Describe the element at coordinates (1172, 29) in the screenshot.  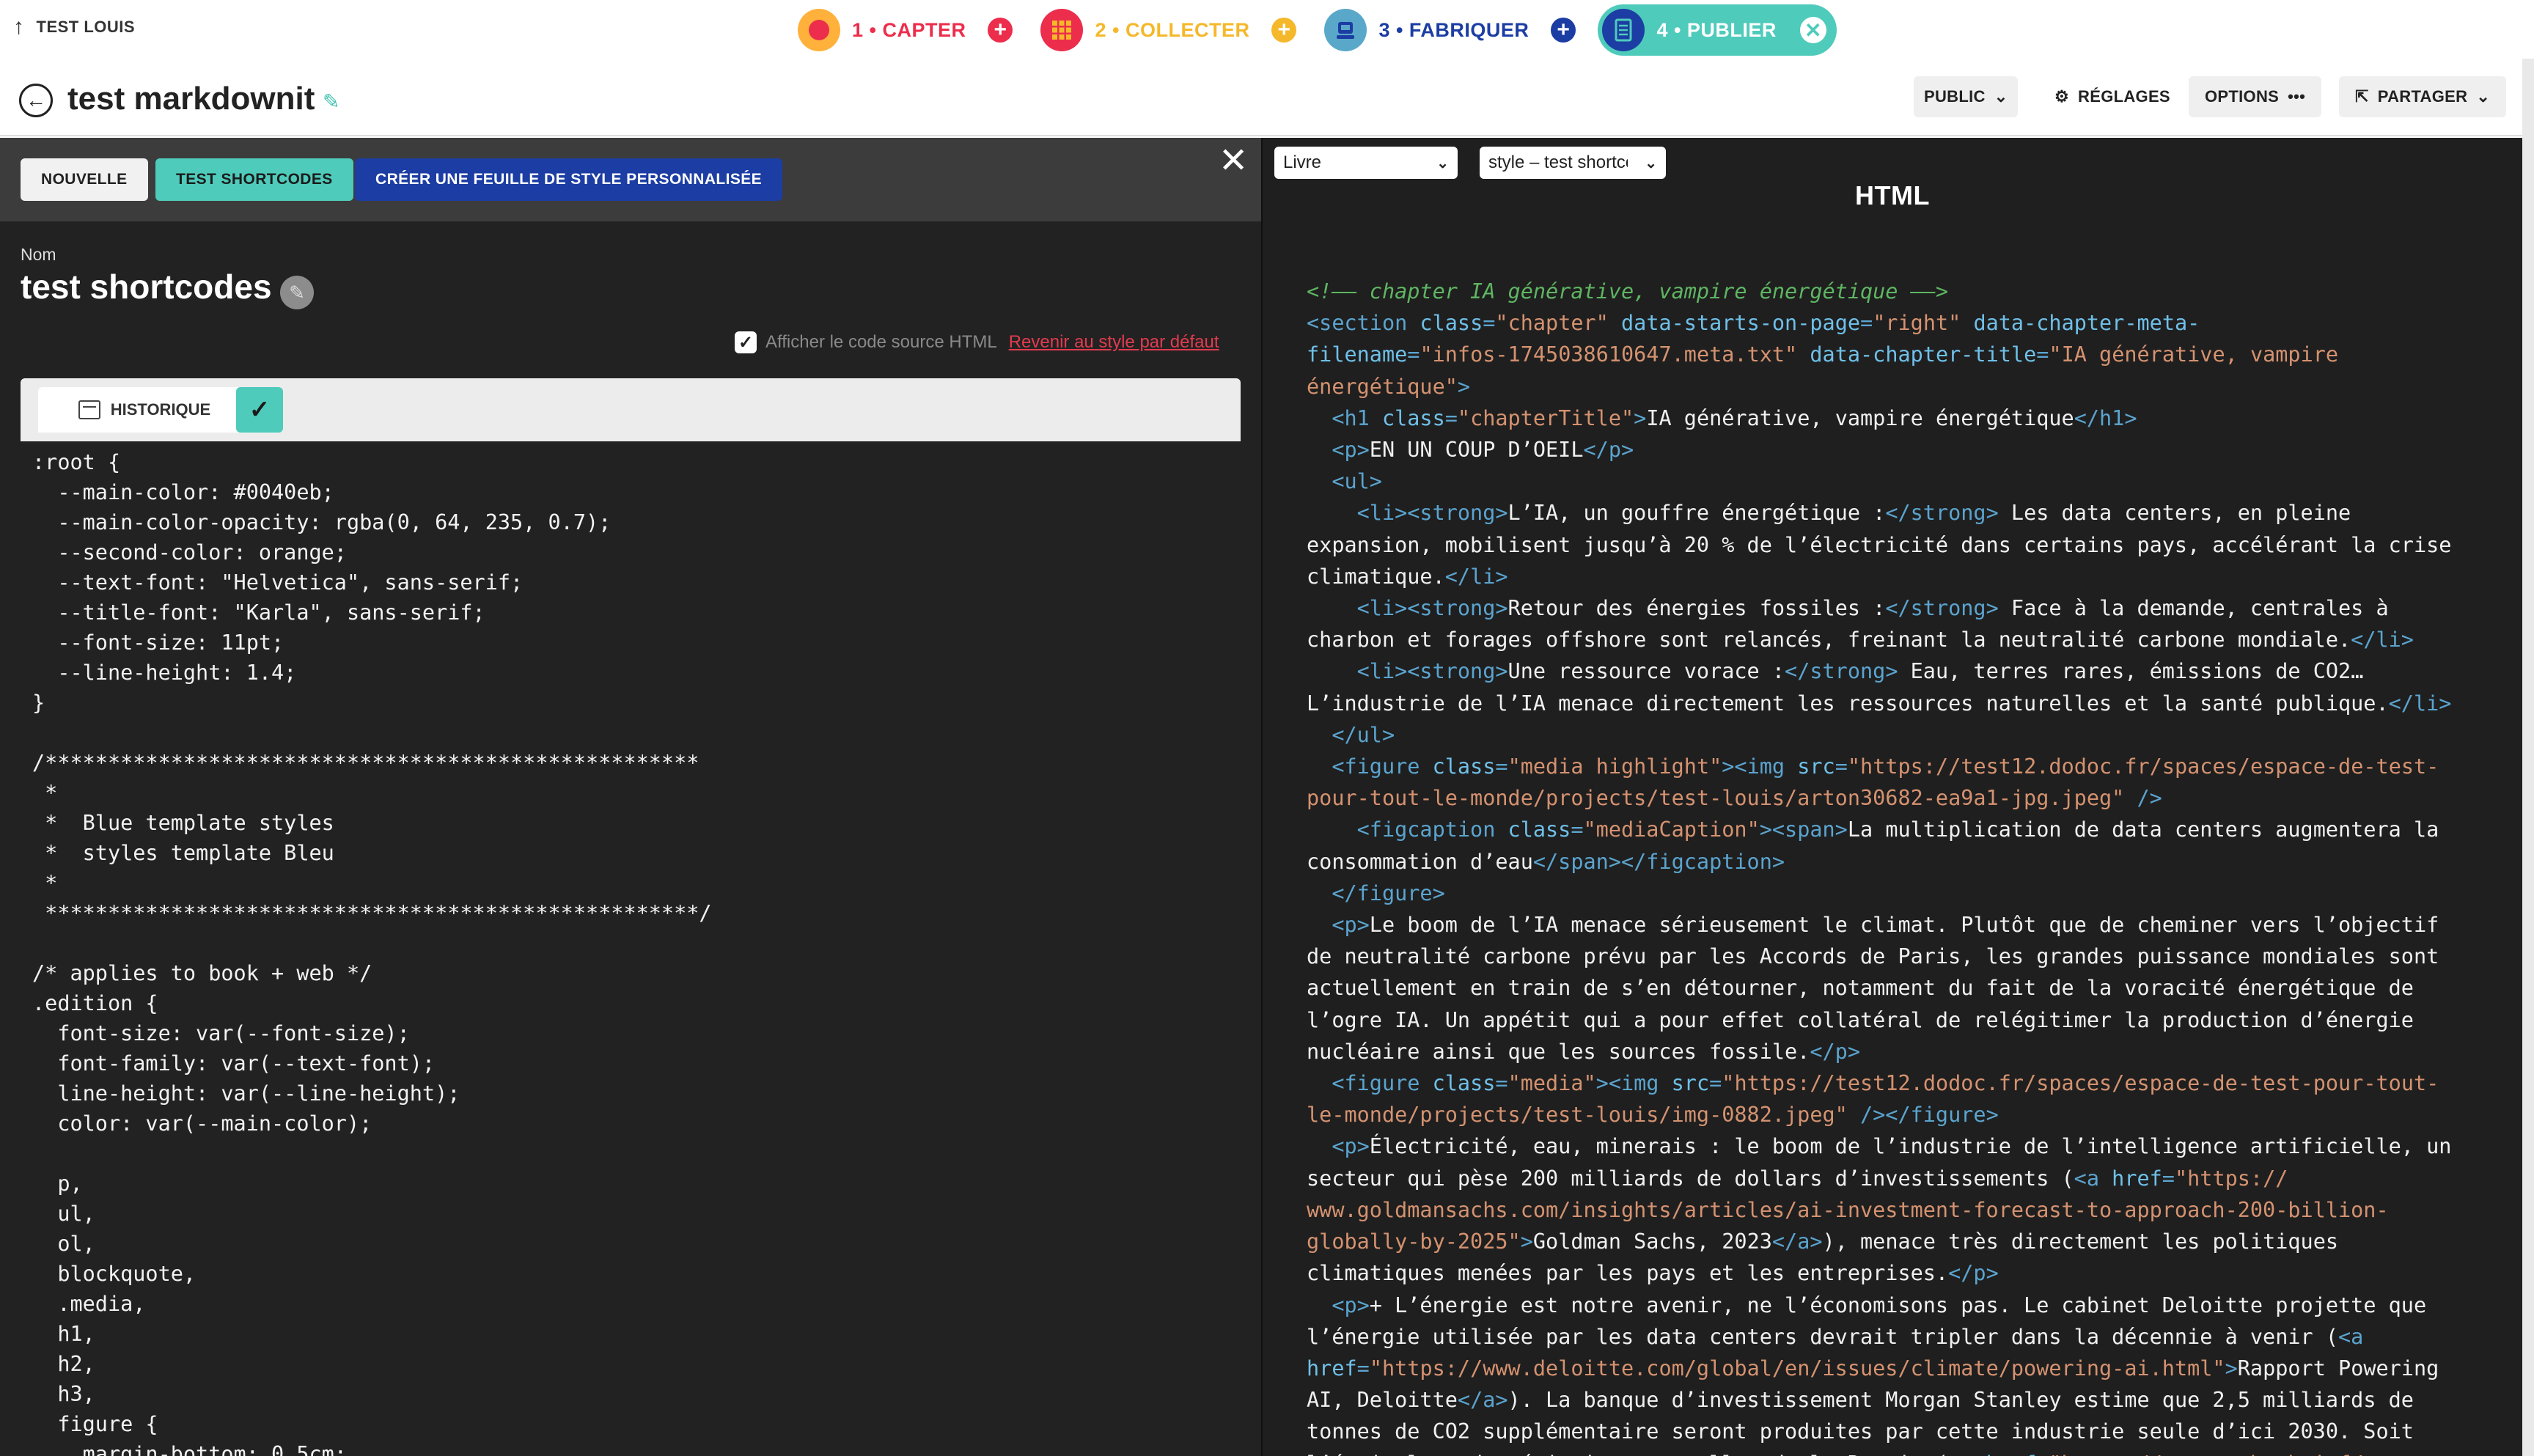
I see `step-collecter-label: 2 • COLLECTER` at that location.